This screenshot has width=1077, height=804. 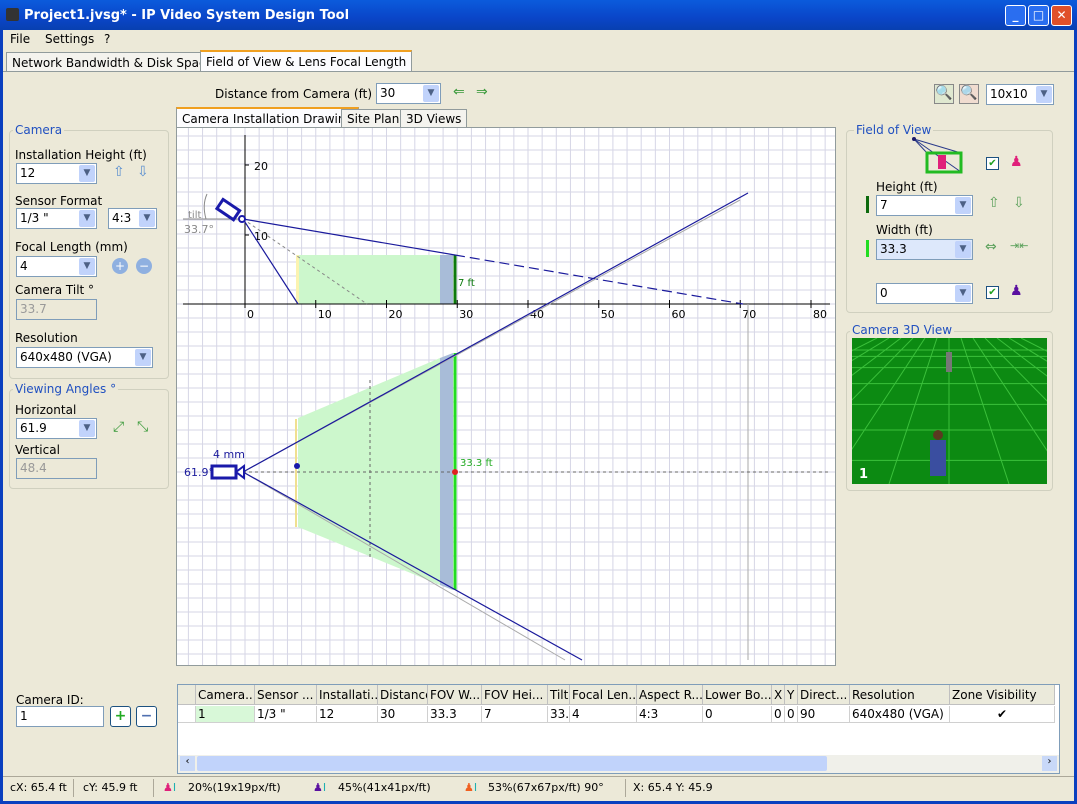 What do you see at coordinates (924, 249) in the screenshot?
I see `fov-width-select: 33.3 ▼` at bounding box center [924, 249].